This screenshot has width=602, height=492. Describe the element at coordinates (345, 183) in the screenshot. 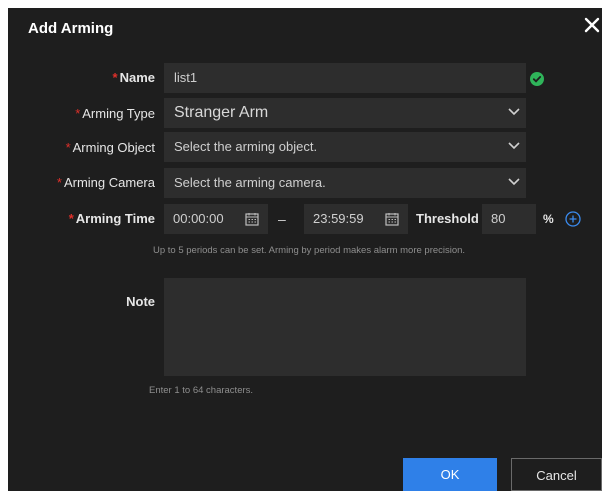

I see `arming-camera-select: Select the arming camera.` at that location.